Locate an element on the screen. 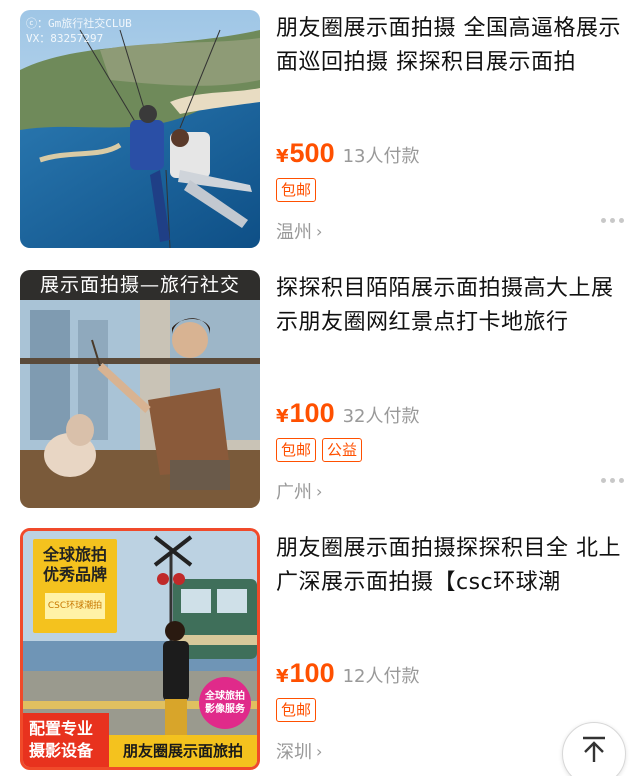  product-image: ⓒ：Gm旅行社交CLUB VX：83257297 is located at coordinates (140, 129).